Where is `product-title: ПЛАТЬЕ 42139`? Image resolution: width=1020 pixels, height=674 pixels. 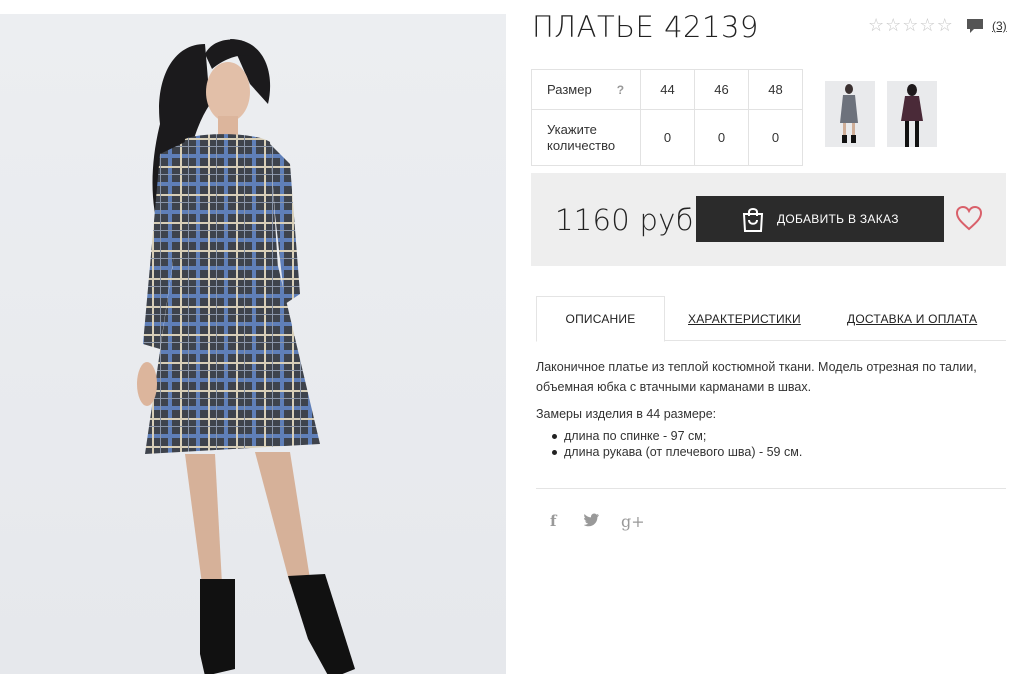
product-title: ПЛАТЬЕ 42139 is located at coordinates (645, 27).